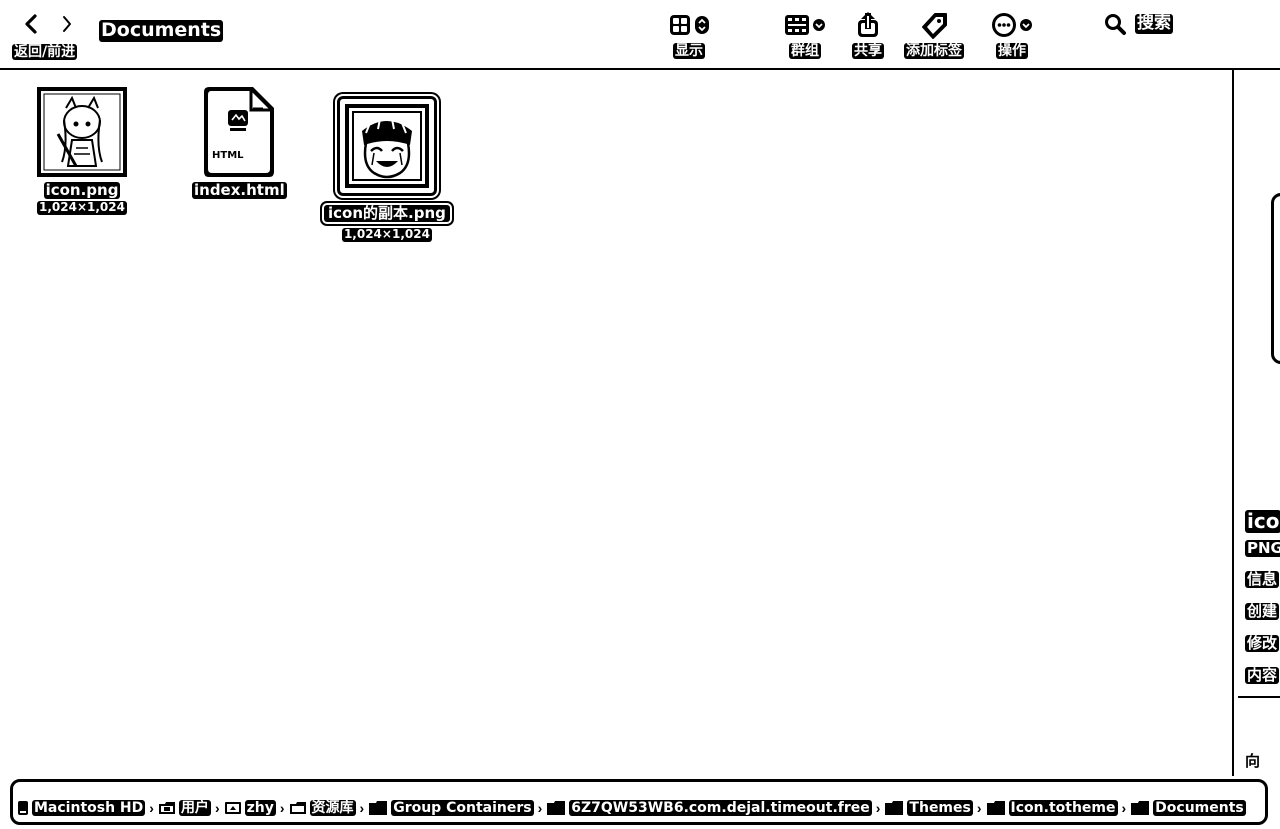 This screenshot has height=829, width=1280. Describe the element at coordinates (1262, 521) in the screenshot. I see `preview-title: ico` at that location.